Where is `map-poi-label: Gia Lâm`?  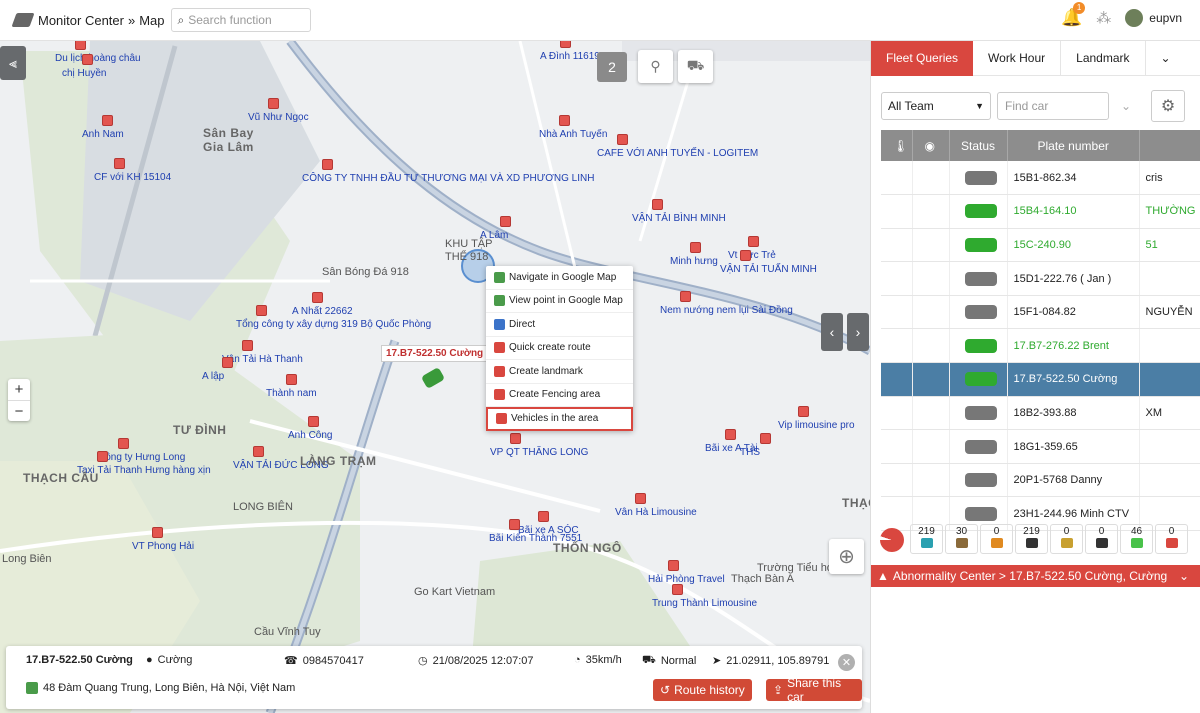
map-poi-label: Gia Lâm is located at coordinates (228, 147).